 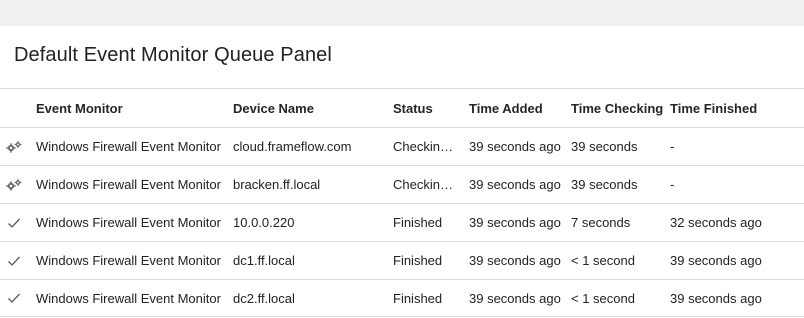 I want to click on device-name-cell: cloud.frameflow.com, so click(x=292, y=146).